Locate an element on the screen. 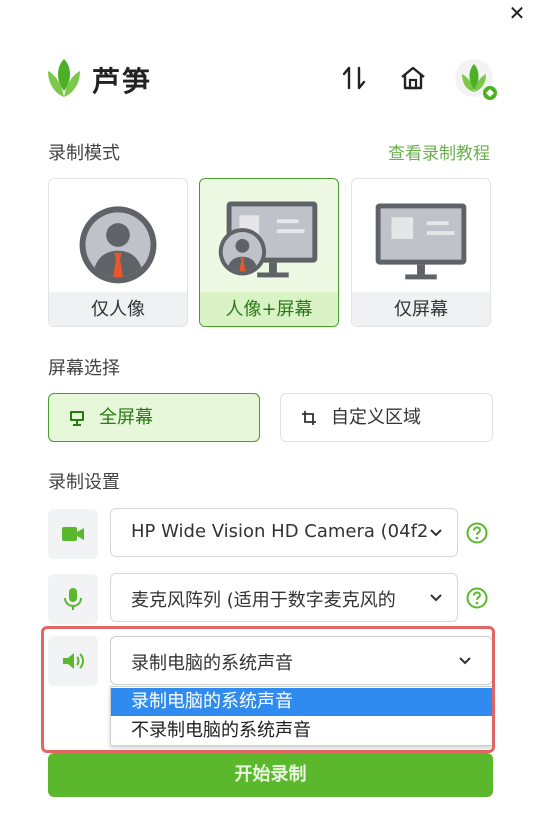  mode-label-screen-only: 仅屏幕 is located at coordinates (421, 309).